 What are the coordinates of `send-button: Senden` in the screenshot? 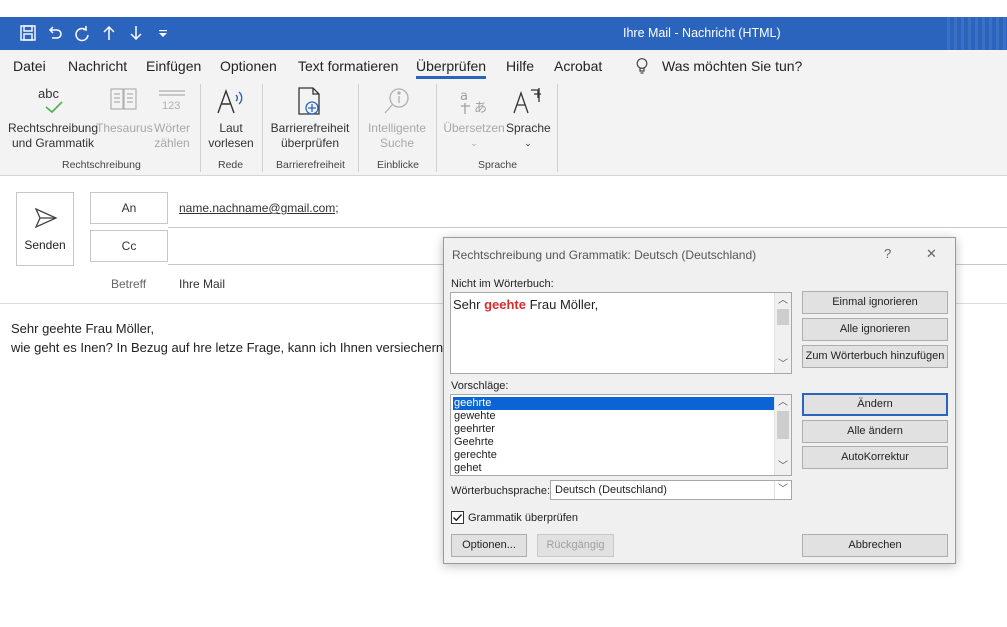 It's located at (45, 229).